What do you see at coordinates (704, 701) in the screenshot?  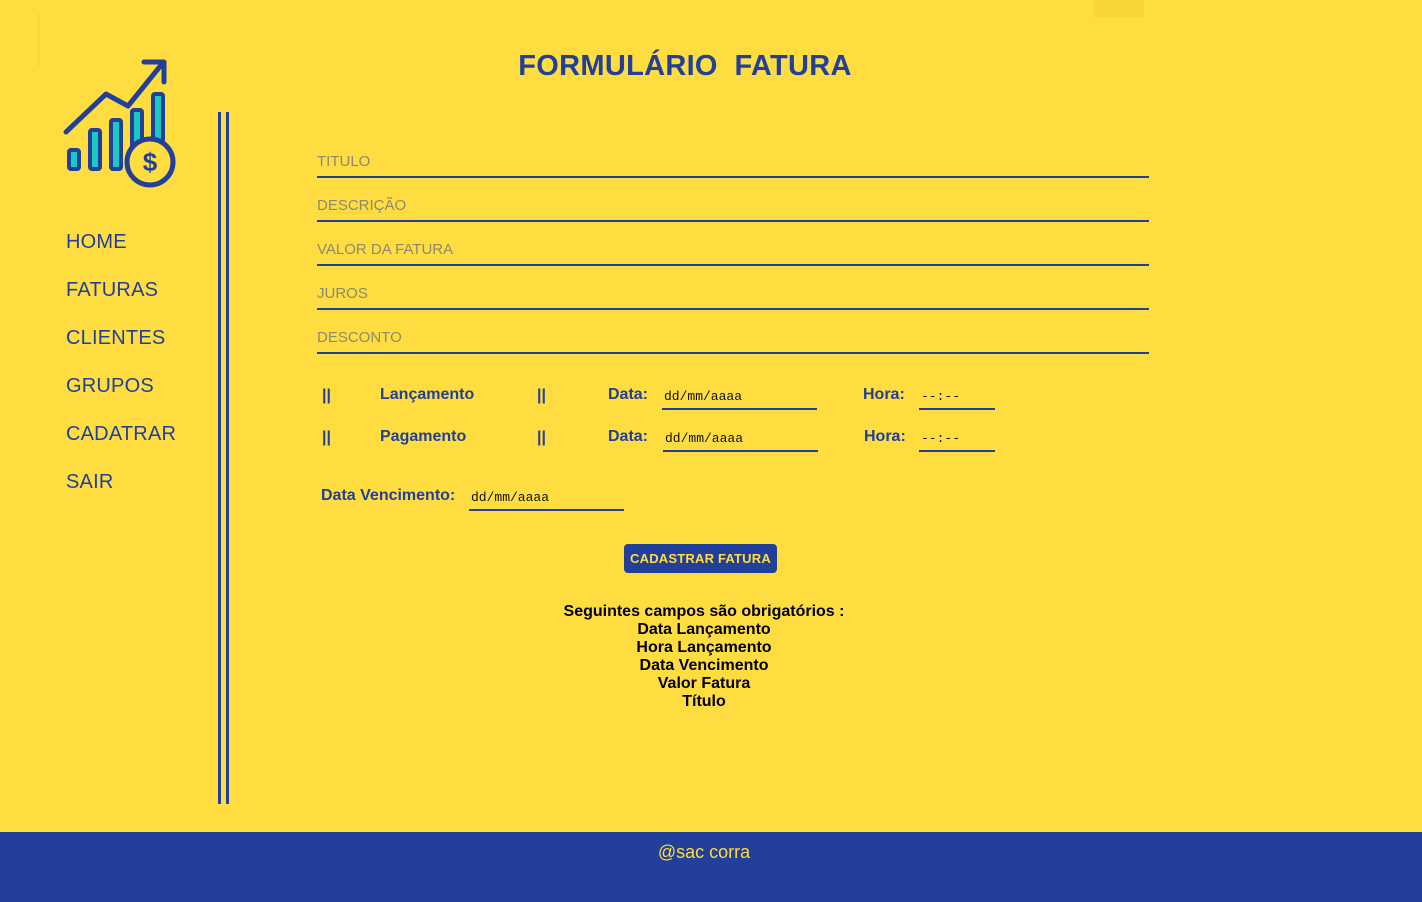 I see `required-item: Título` at bounding box center [704, 701].